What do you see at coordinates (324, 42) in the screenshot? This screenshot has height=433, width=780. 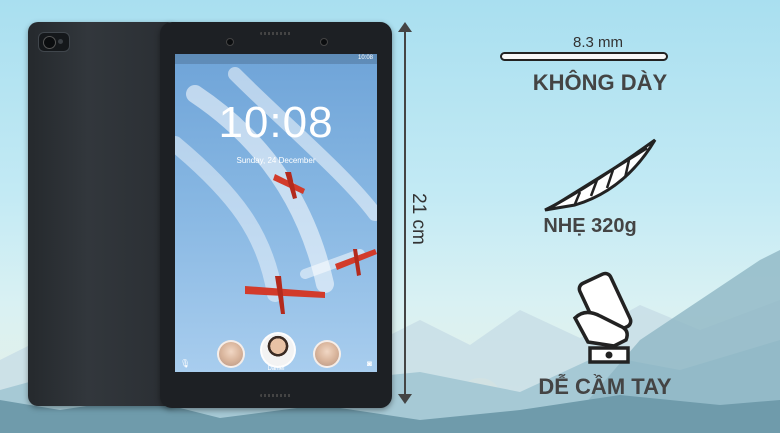 I see `front-sensor` at bounding box center [324, 42].